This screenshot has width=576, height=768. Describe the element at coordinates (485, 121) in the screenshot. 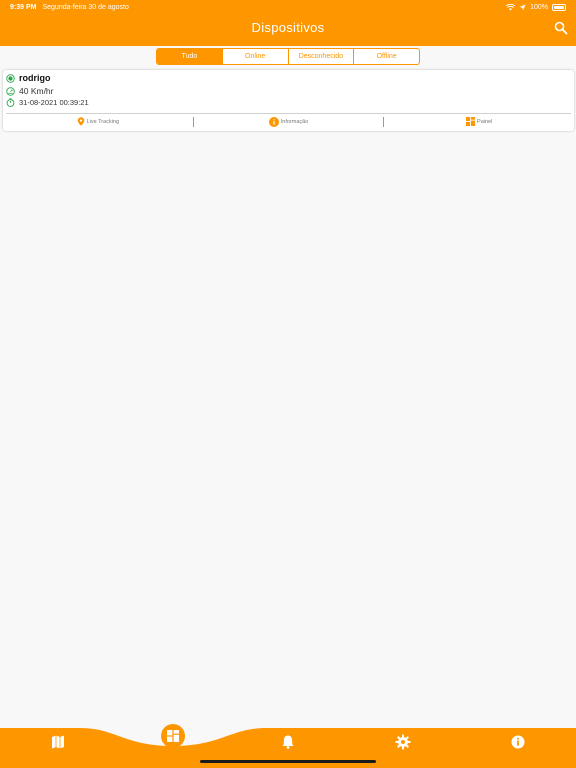

I see `painel-label: Painel` at that location.